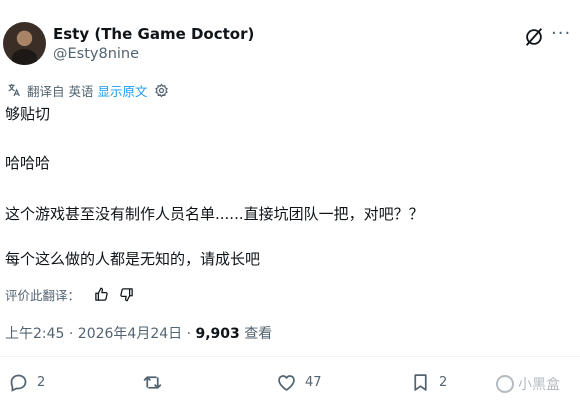 This screenshot has height=405, width=580. What do you see at coordinates (60, 91) in the screenshot?
I see `translation-label: 翻译自 英语` at bounding box center [60, 91].